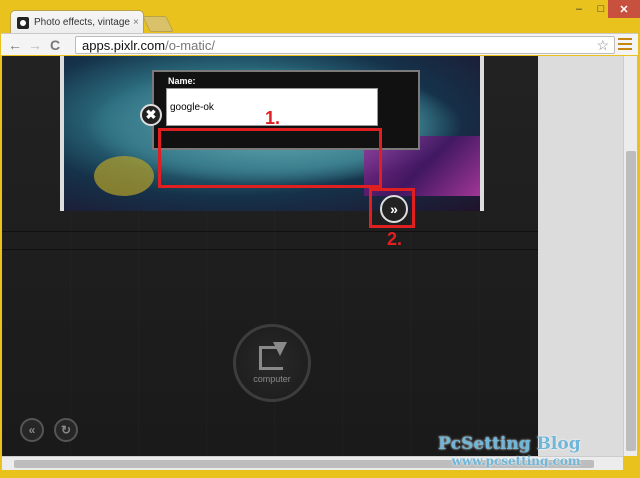  What do you see at coordinates (631, 301) in the screenshot?
I see `vertical-scroll-thumb` at bounding box center [631, 301].